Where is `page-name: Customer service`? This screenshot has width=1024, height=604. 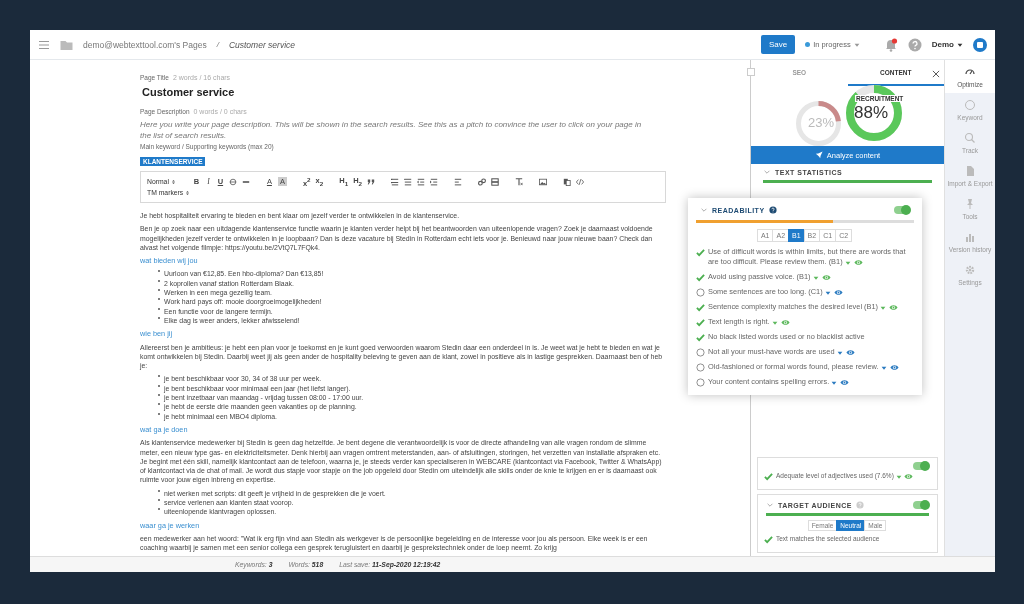
page-name: Customer service is located at coordinates (262, 44).